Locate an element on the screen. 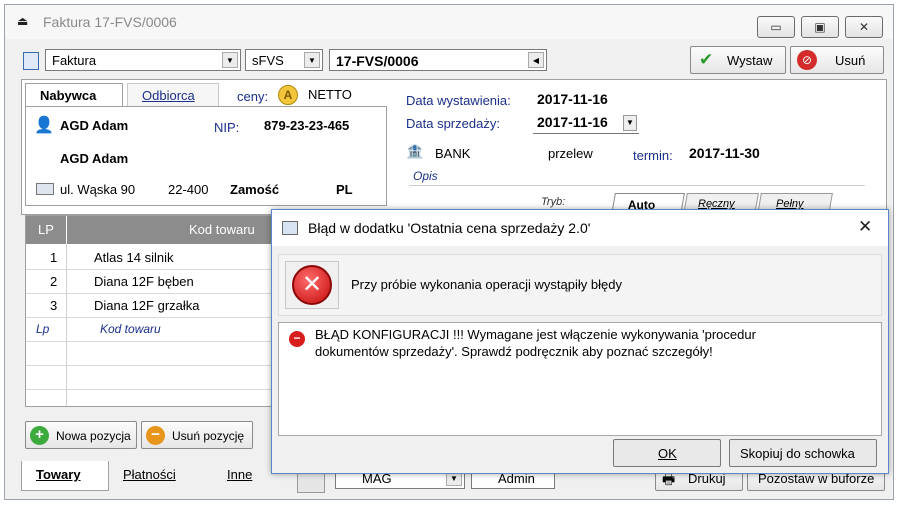 This screenshot has width=900, height=505. error-x-icon: ✕ is located at coordinates (312, 285).